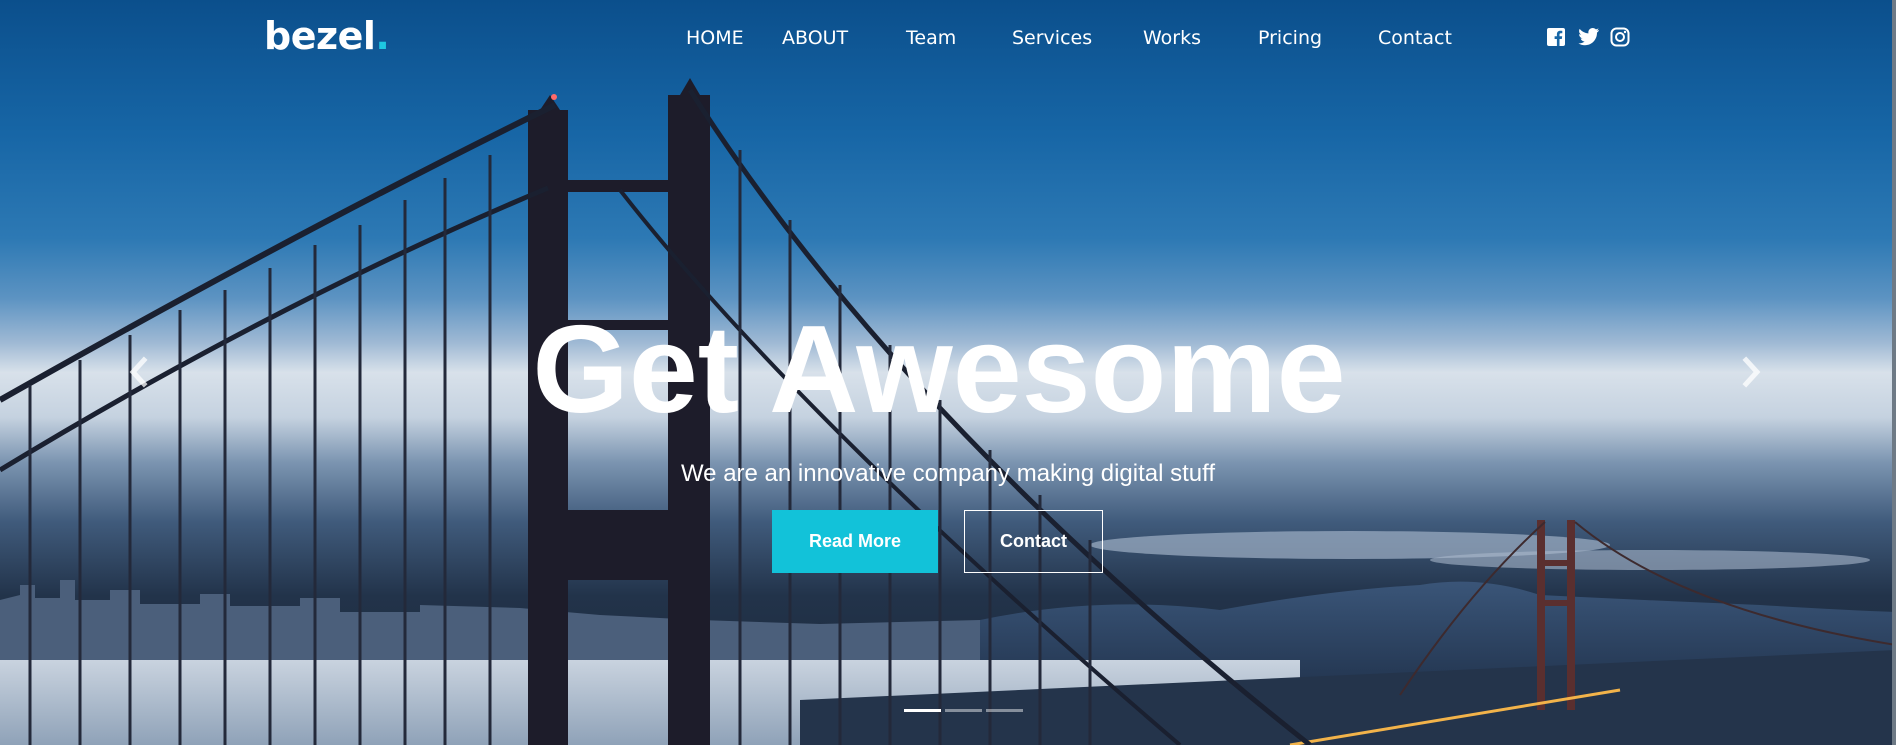 The width and height of the screenshot is (1900, 753). What do you see at coordinates (844, 38) in the screenshot?
I see `nav-item-about: ABOUT` at bounding box center [844, 38].